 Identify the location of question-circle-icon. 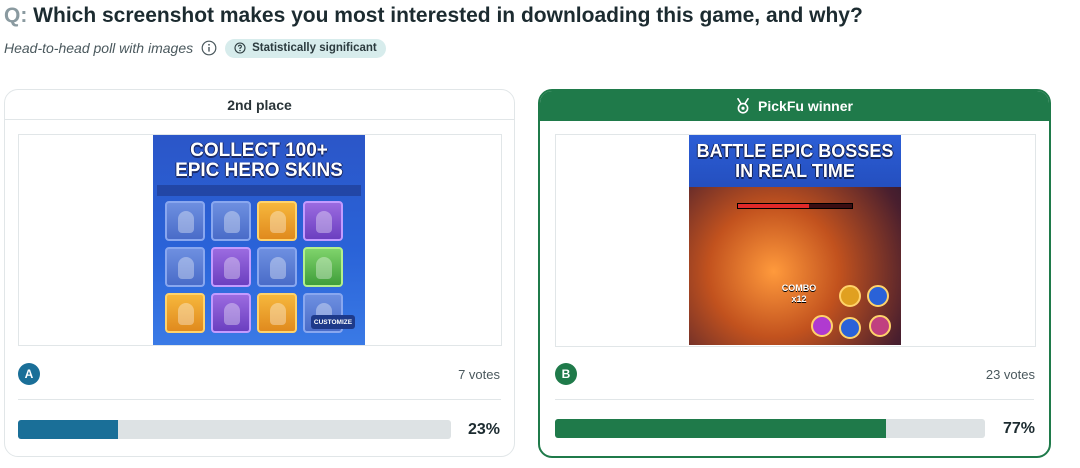
(240, 48).